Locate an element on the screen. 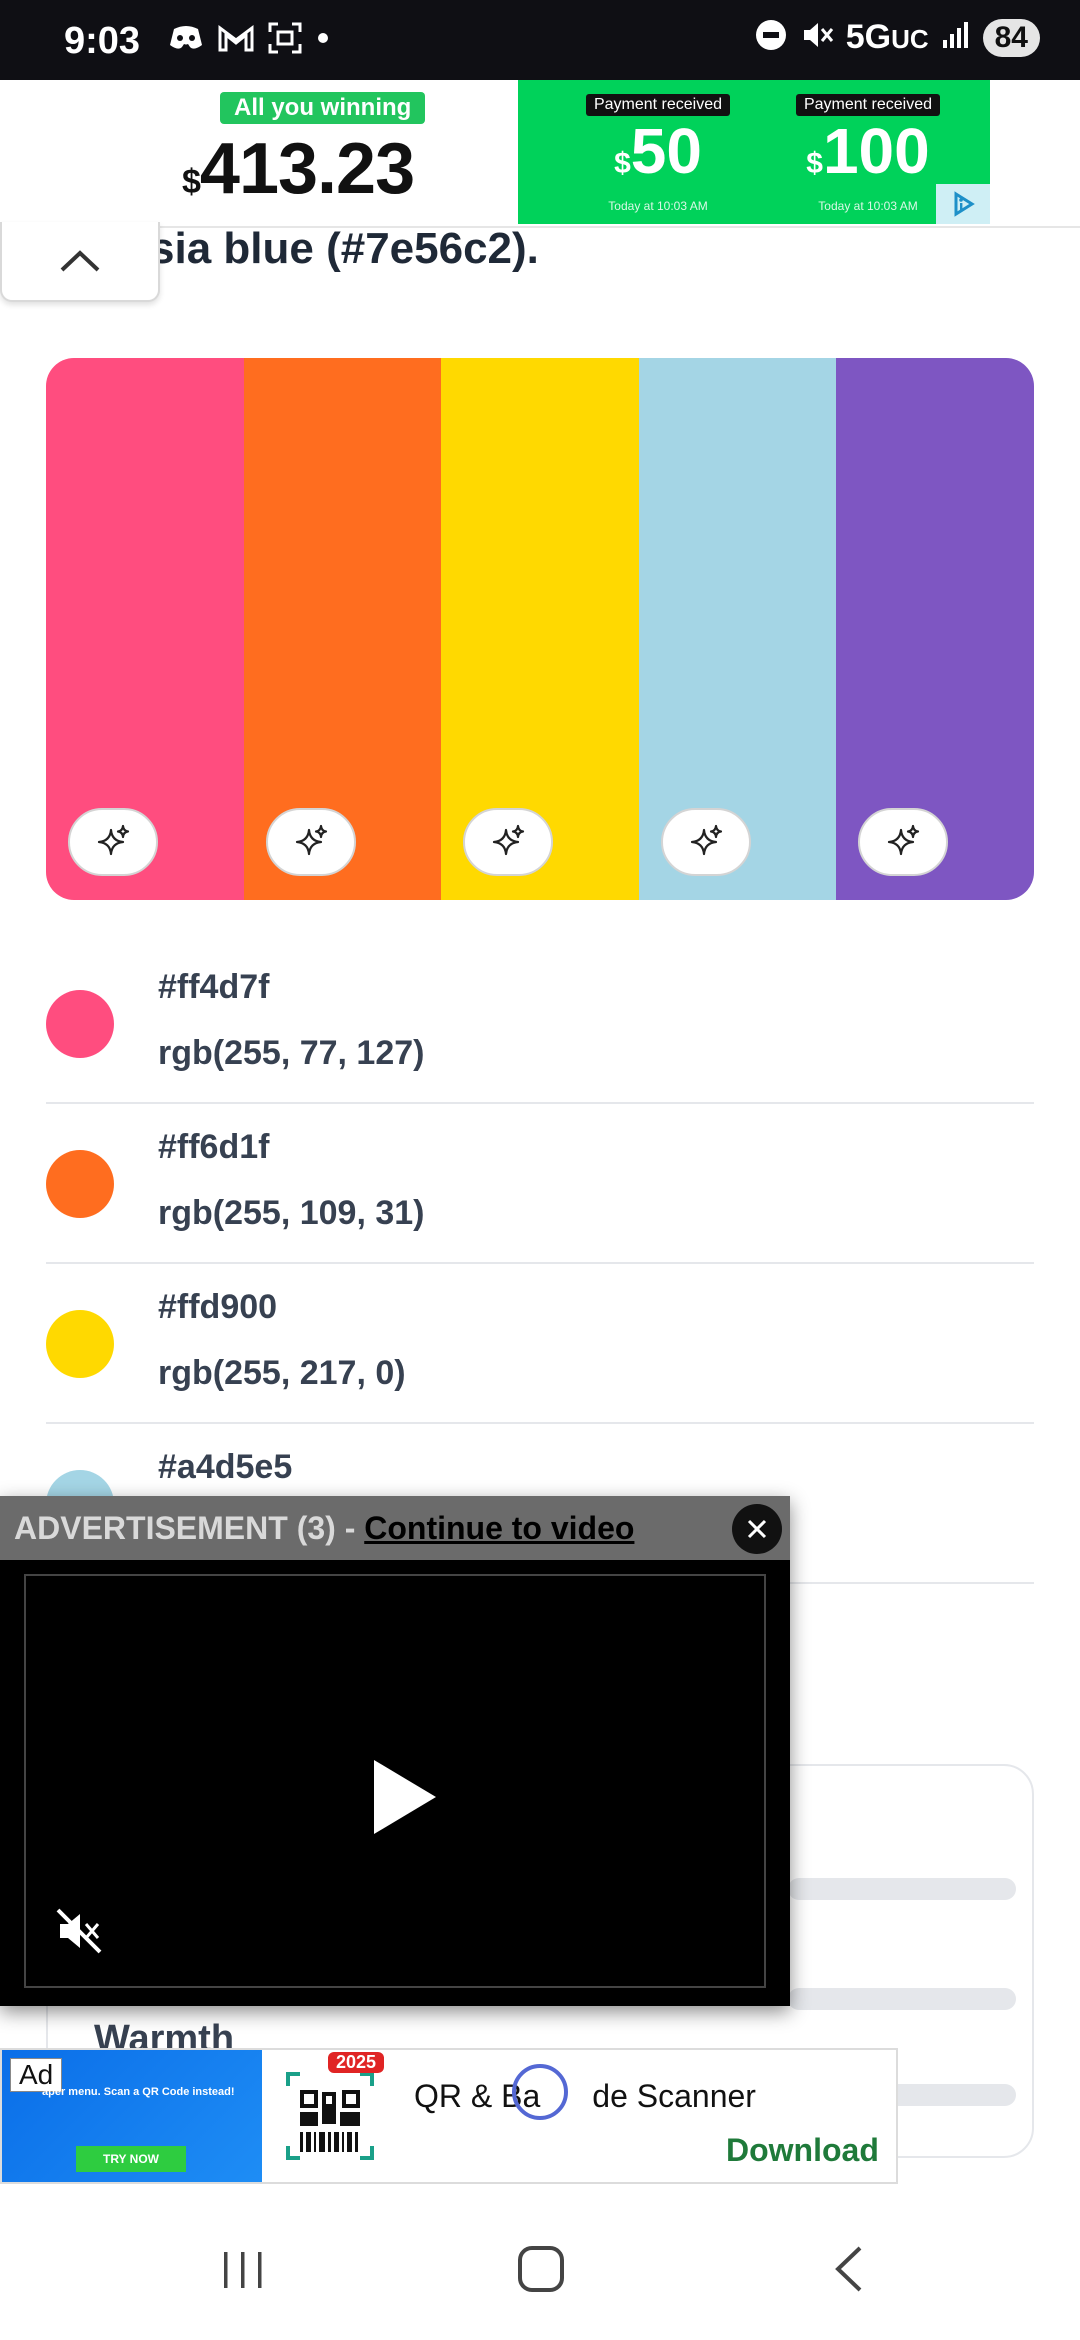 This screenshot has width=1080, height=2340. back-icon is located at coordinates (848, 2269).